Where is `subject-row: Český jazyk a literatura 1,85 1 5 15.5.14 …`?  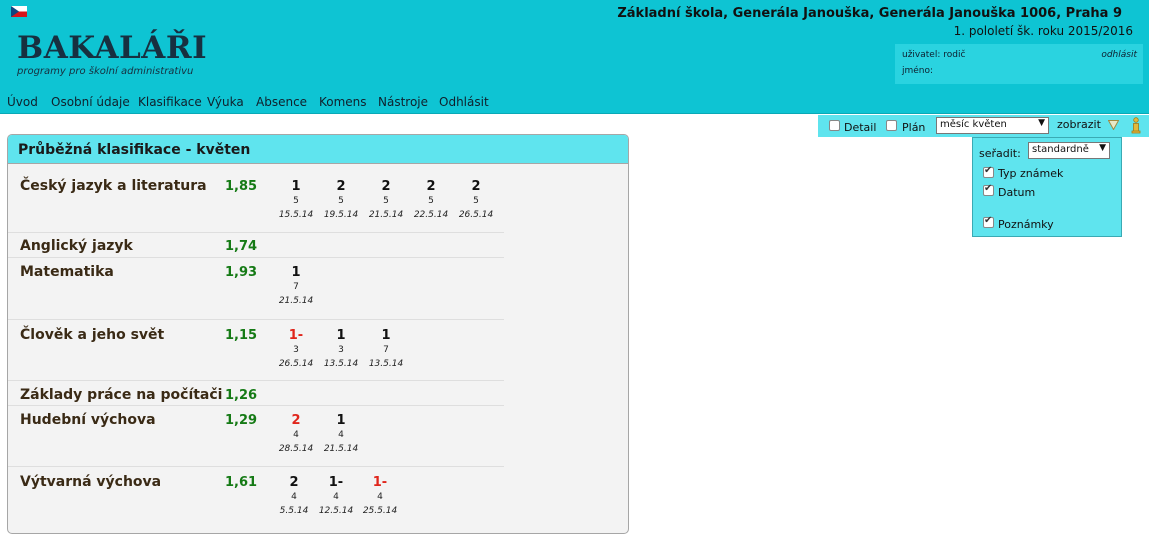 subject-row: Český jazyk a literatura 1,85 1 5 15.5.14 … is located at coordinates (256, 201).